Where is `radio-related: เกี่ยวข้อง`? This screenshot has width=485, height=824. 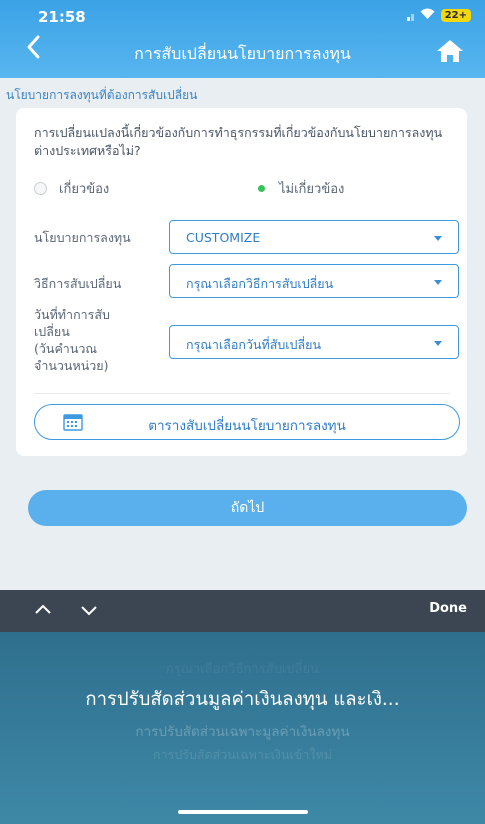
radio-related: เกี่ยวข้อง is located at coordinates (71, 188).